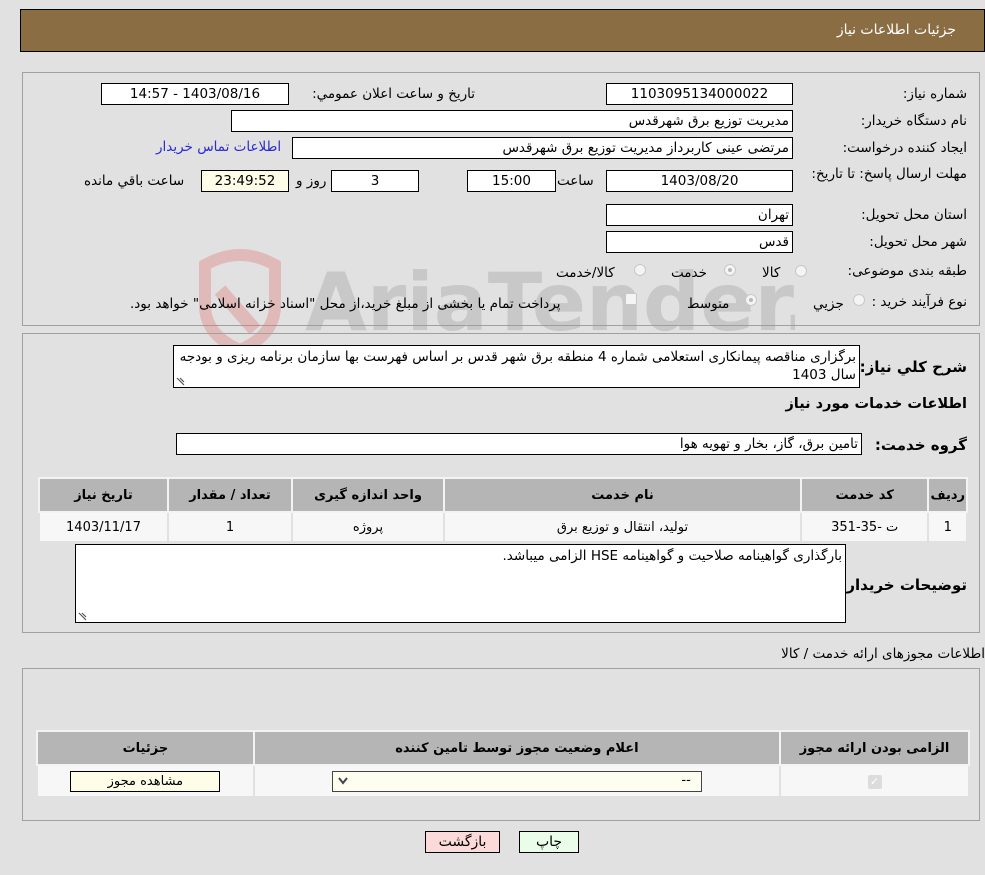  I want to click on services-section-title: اطلاعات خدمات مورد نیاز, so click(876, 404).